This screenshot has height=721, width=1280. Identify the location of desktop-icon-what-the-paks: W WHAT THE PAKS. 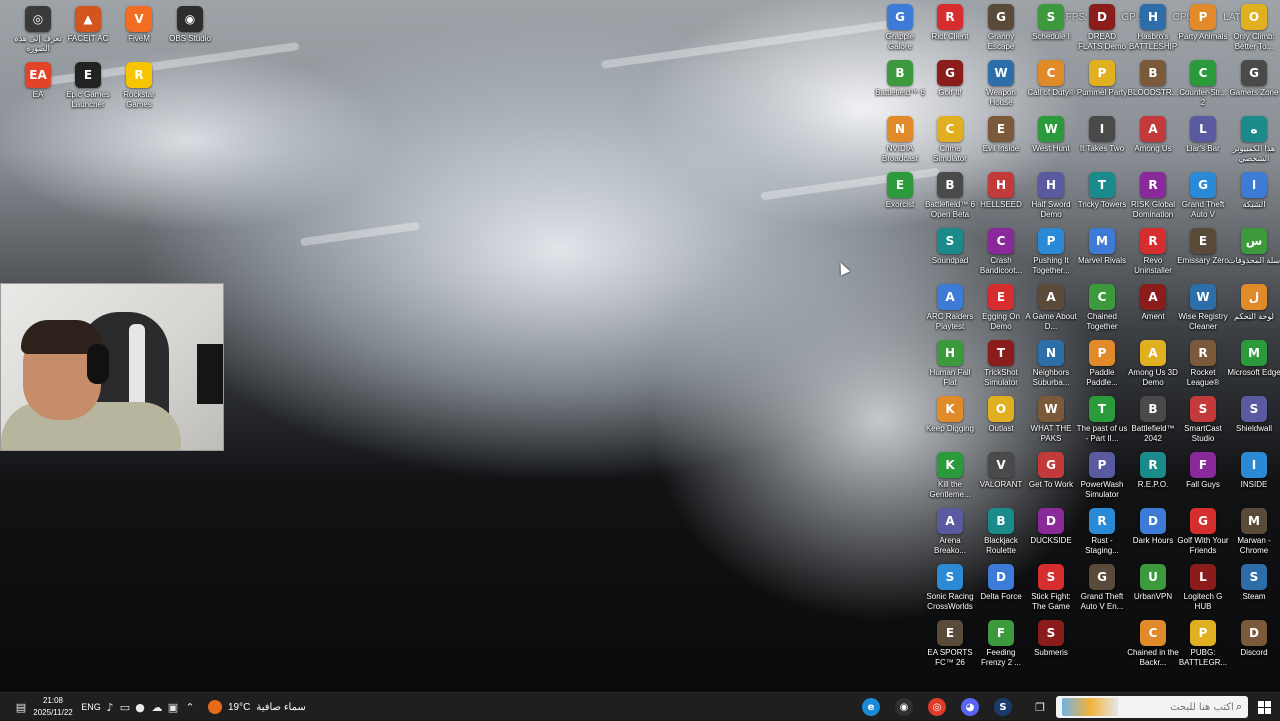
(1051, 420).